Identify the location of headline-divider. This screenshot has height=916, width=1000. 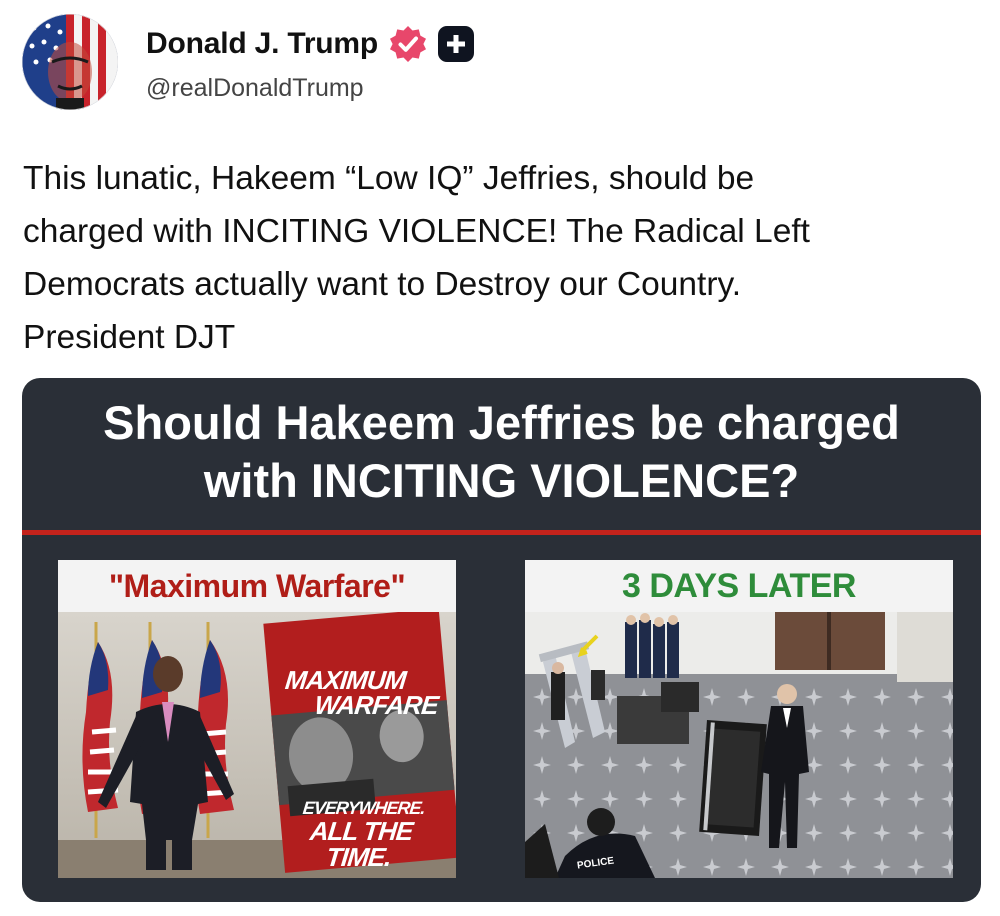
(501, 532).